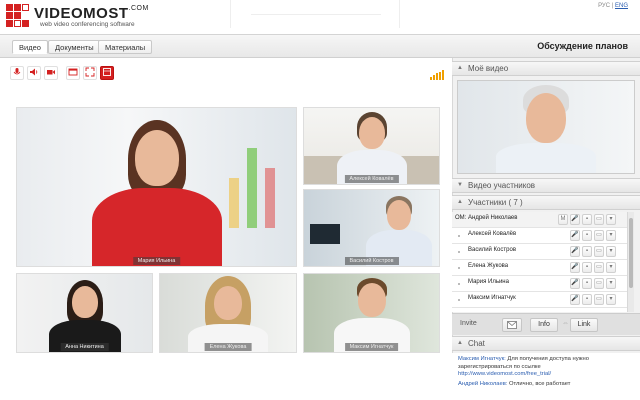 Image resolution: width=640 pixels, height=400 pixels. I want to click on invite-label: Invite, so click(468, 323).